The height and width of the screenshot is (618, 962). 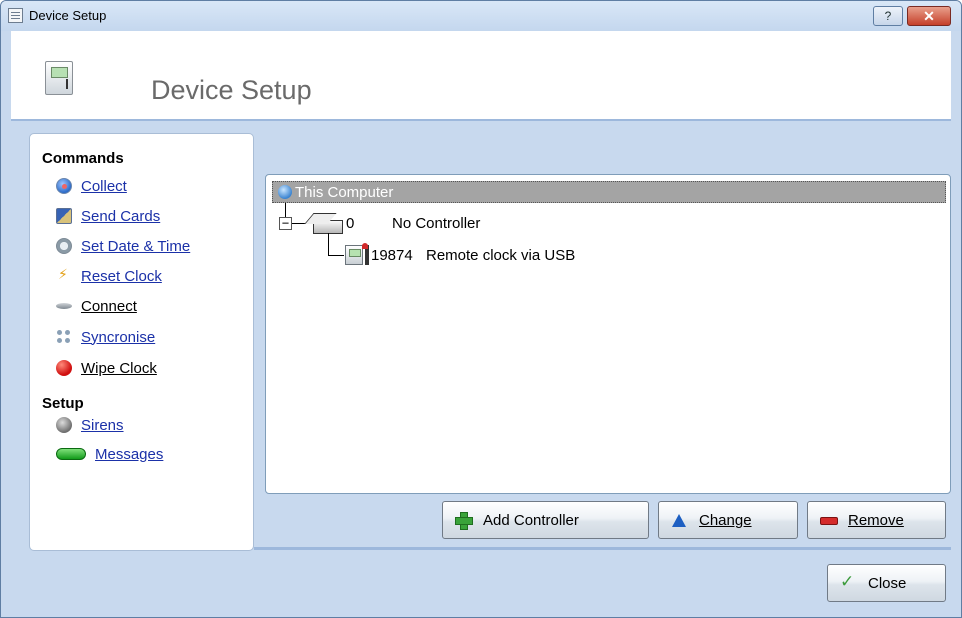 I want to click on sidebar-item-label: Wipe Clock, so click(x=119, y=368).